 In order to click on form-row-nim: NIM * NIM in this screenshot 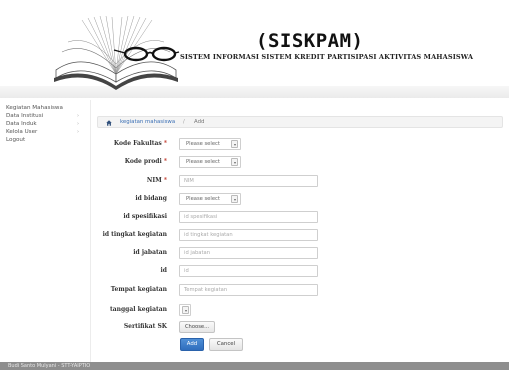, I will do `click(300, 181)`.